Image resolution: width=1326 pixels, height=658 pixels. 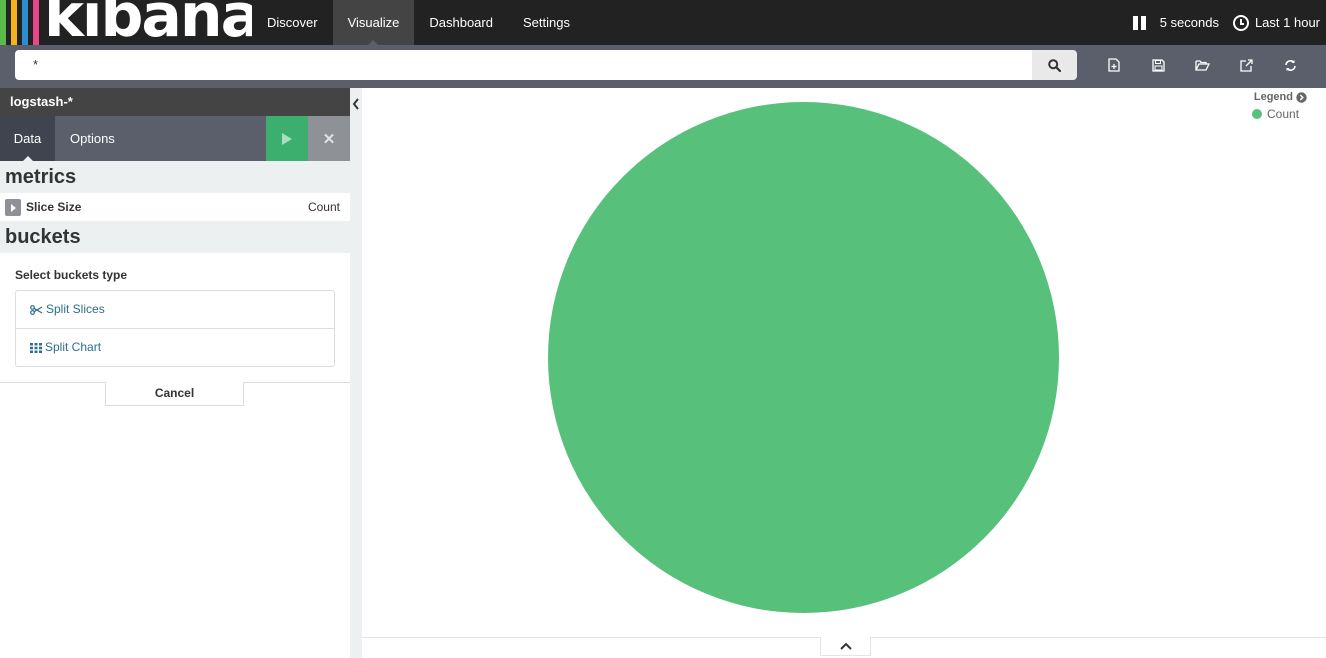 I want to click on nav-discover: Discover, so click(x=292, y=22).